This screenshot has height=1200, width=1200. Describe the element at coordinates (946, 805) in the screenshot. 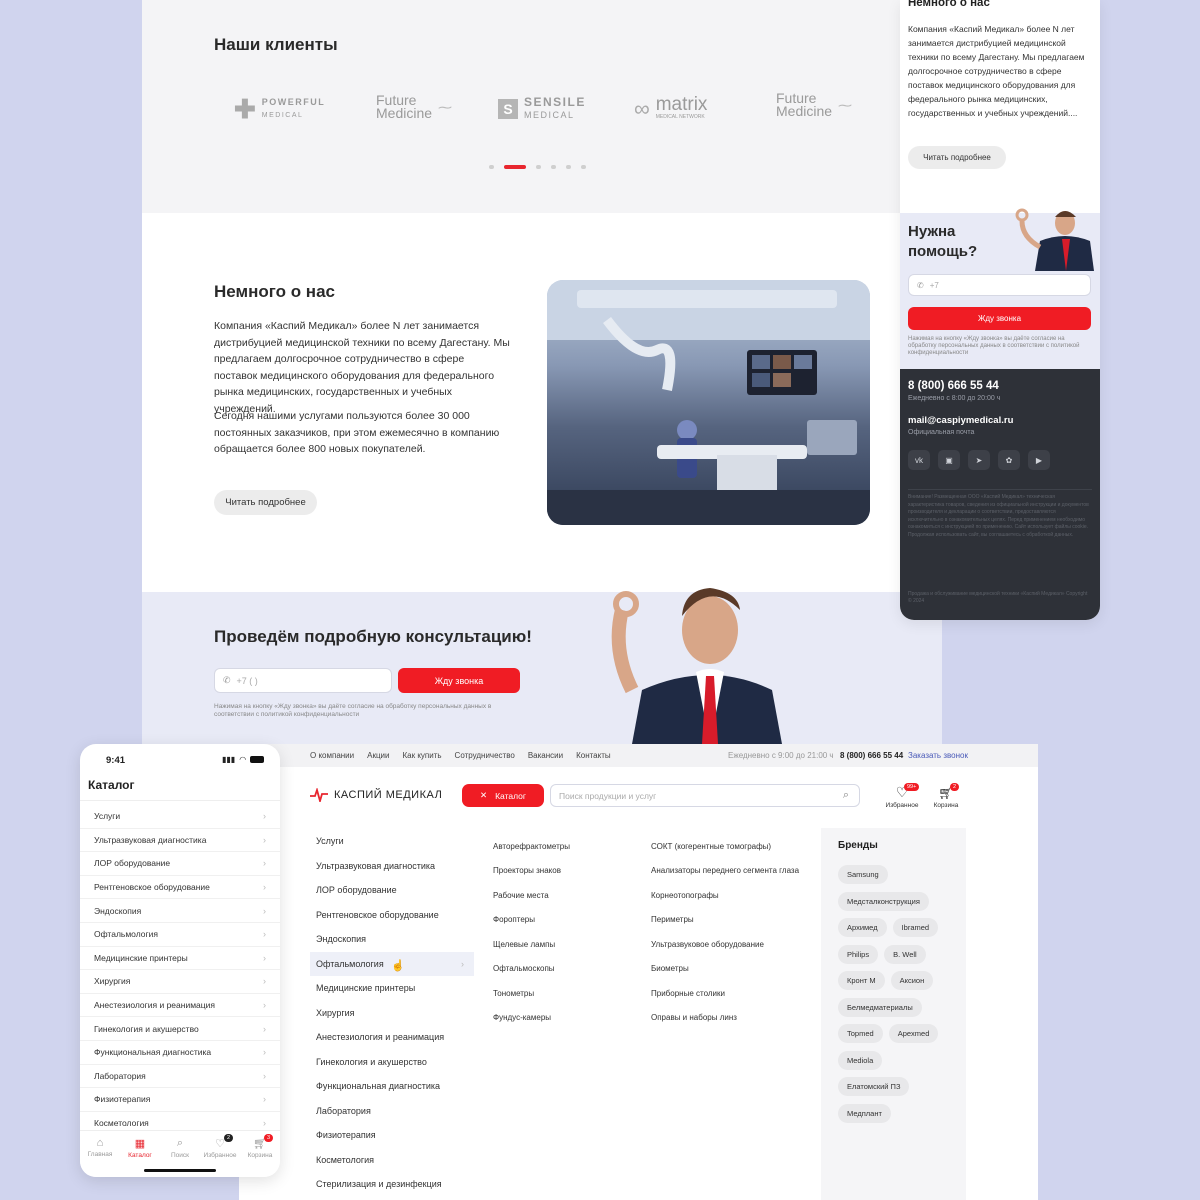

I see `cart-label: Корзина` at that location.